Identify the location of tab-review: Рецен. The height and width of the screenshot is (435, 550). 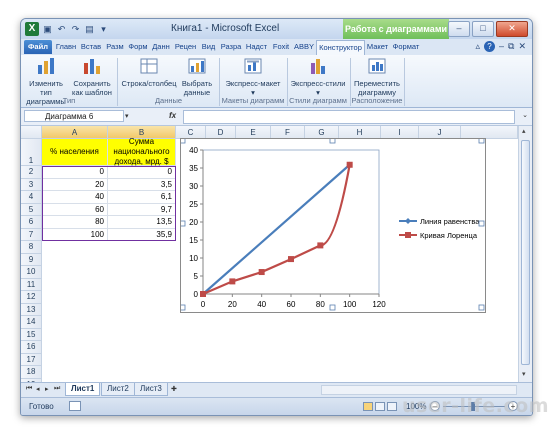
(185, 47).